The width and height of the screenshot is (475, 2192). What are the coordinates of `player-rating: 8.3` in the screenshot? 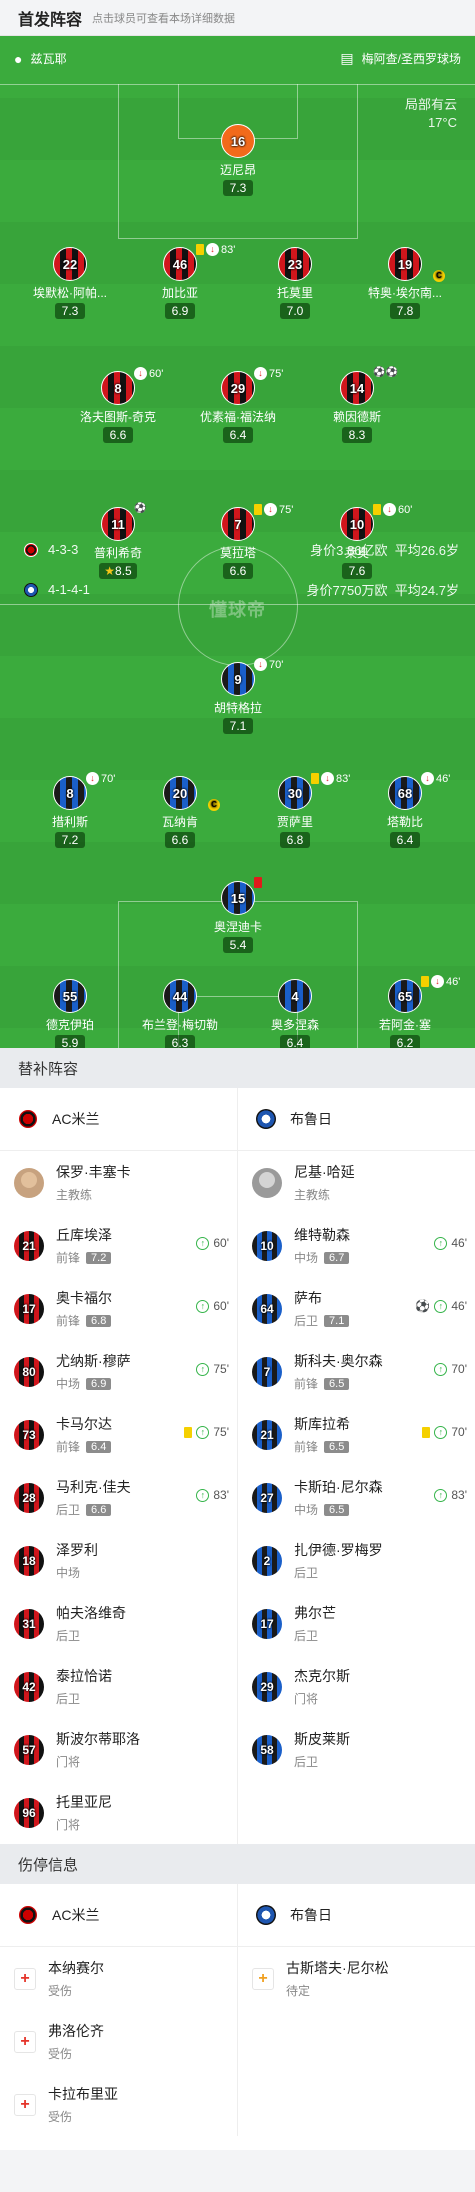 It's located at (357, 435).